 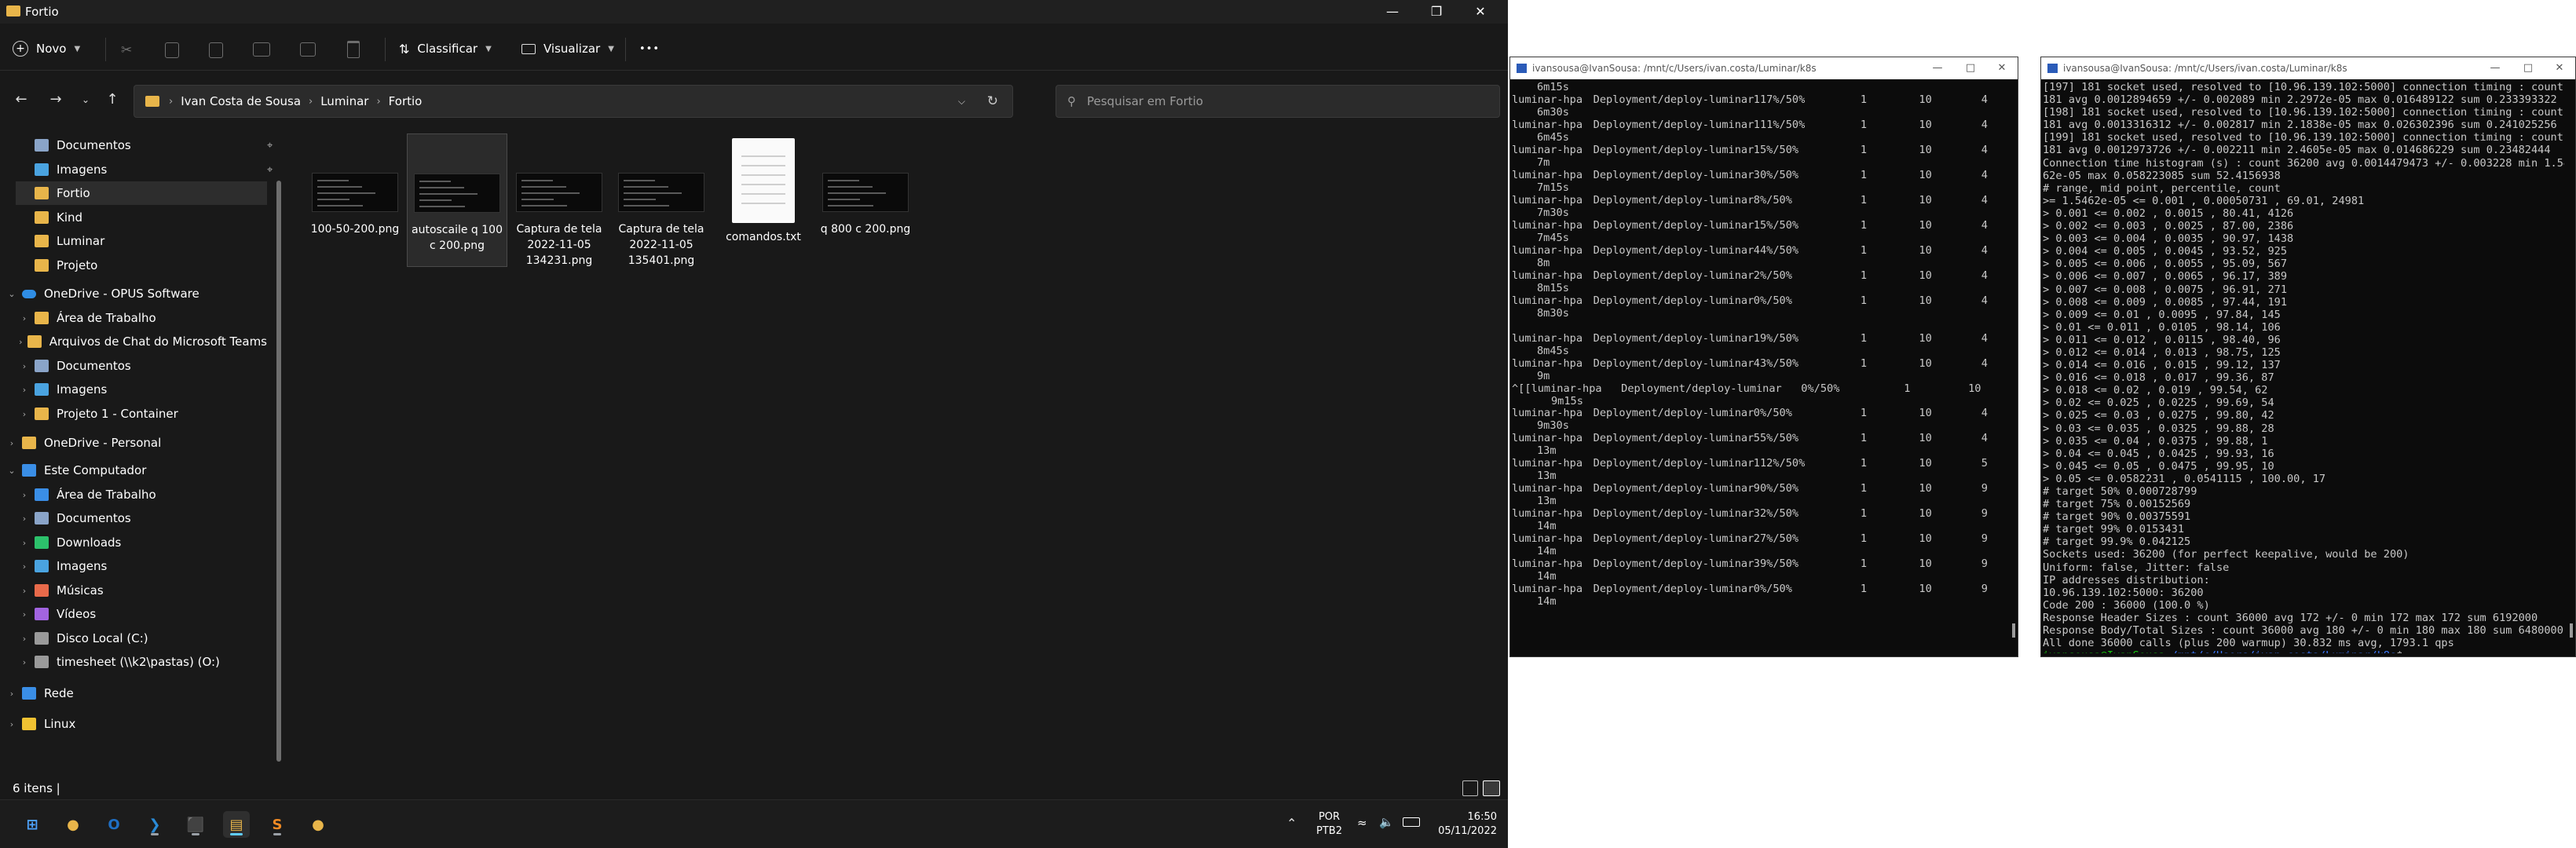 I want to click on file-item: Captura de tela 2022-11-05 134231.png, so click(x=559, y=200).